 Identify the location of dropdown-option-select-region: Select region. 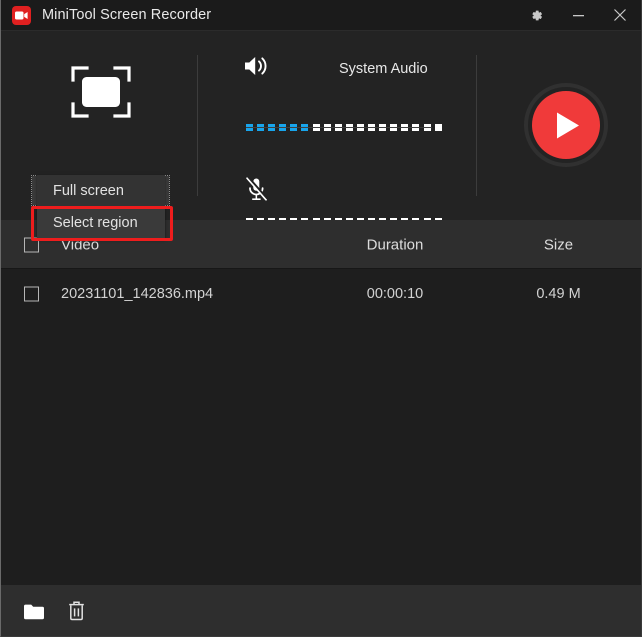
(101, 223).